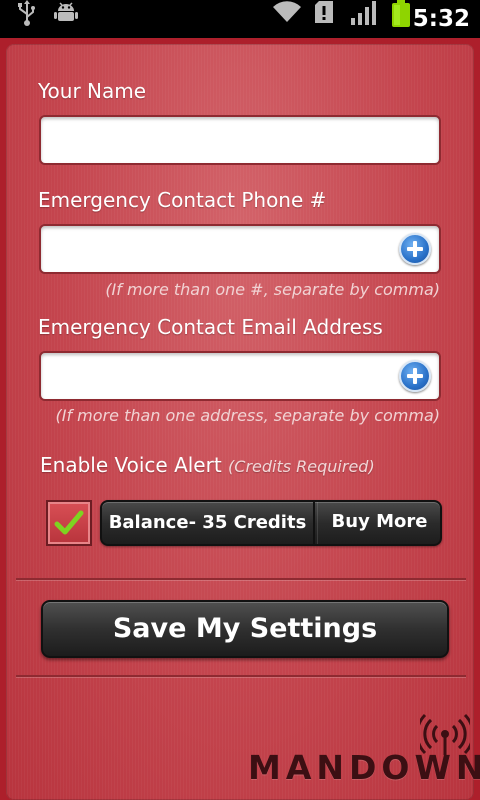  I want to click on phone-input, so click(240, 249).